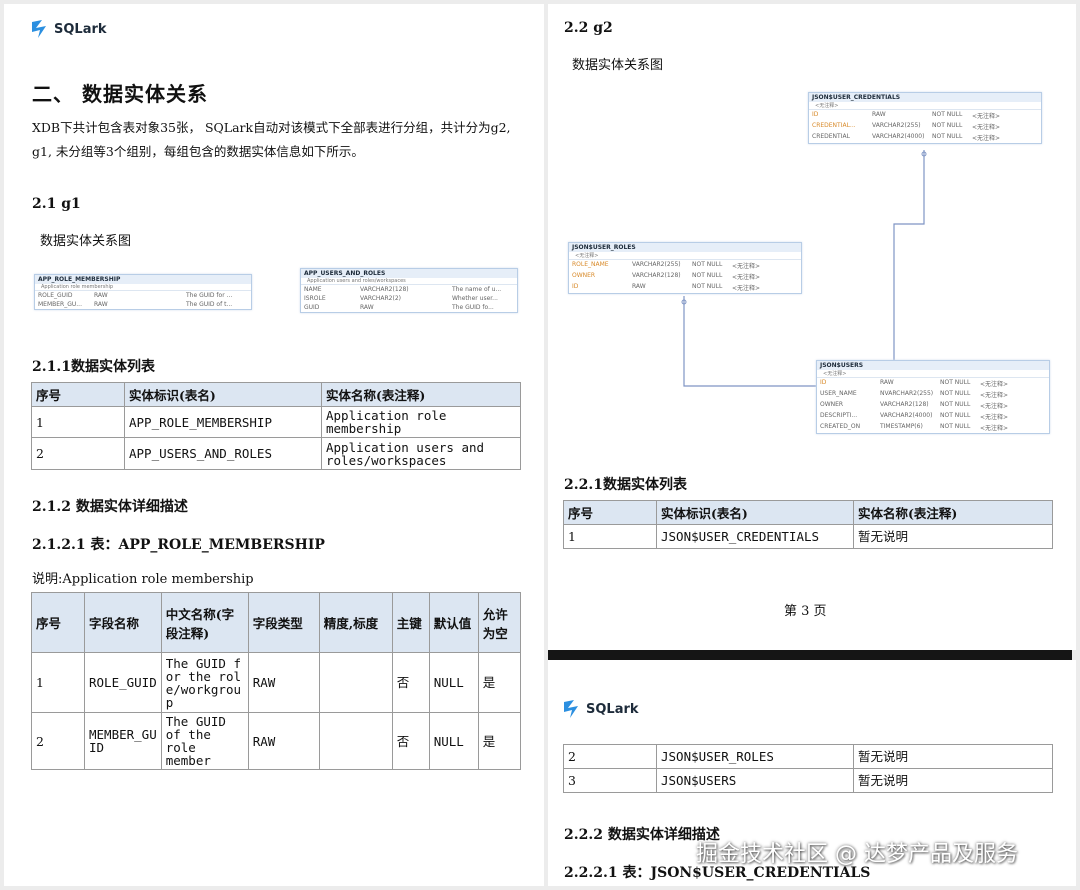 The width and height of the screenshot is (1080, 890). I want to click on er-field-row: CREATED_ON TIMESTAMP(6) NOT NULL <无注释>, so click(914, 427).